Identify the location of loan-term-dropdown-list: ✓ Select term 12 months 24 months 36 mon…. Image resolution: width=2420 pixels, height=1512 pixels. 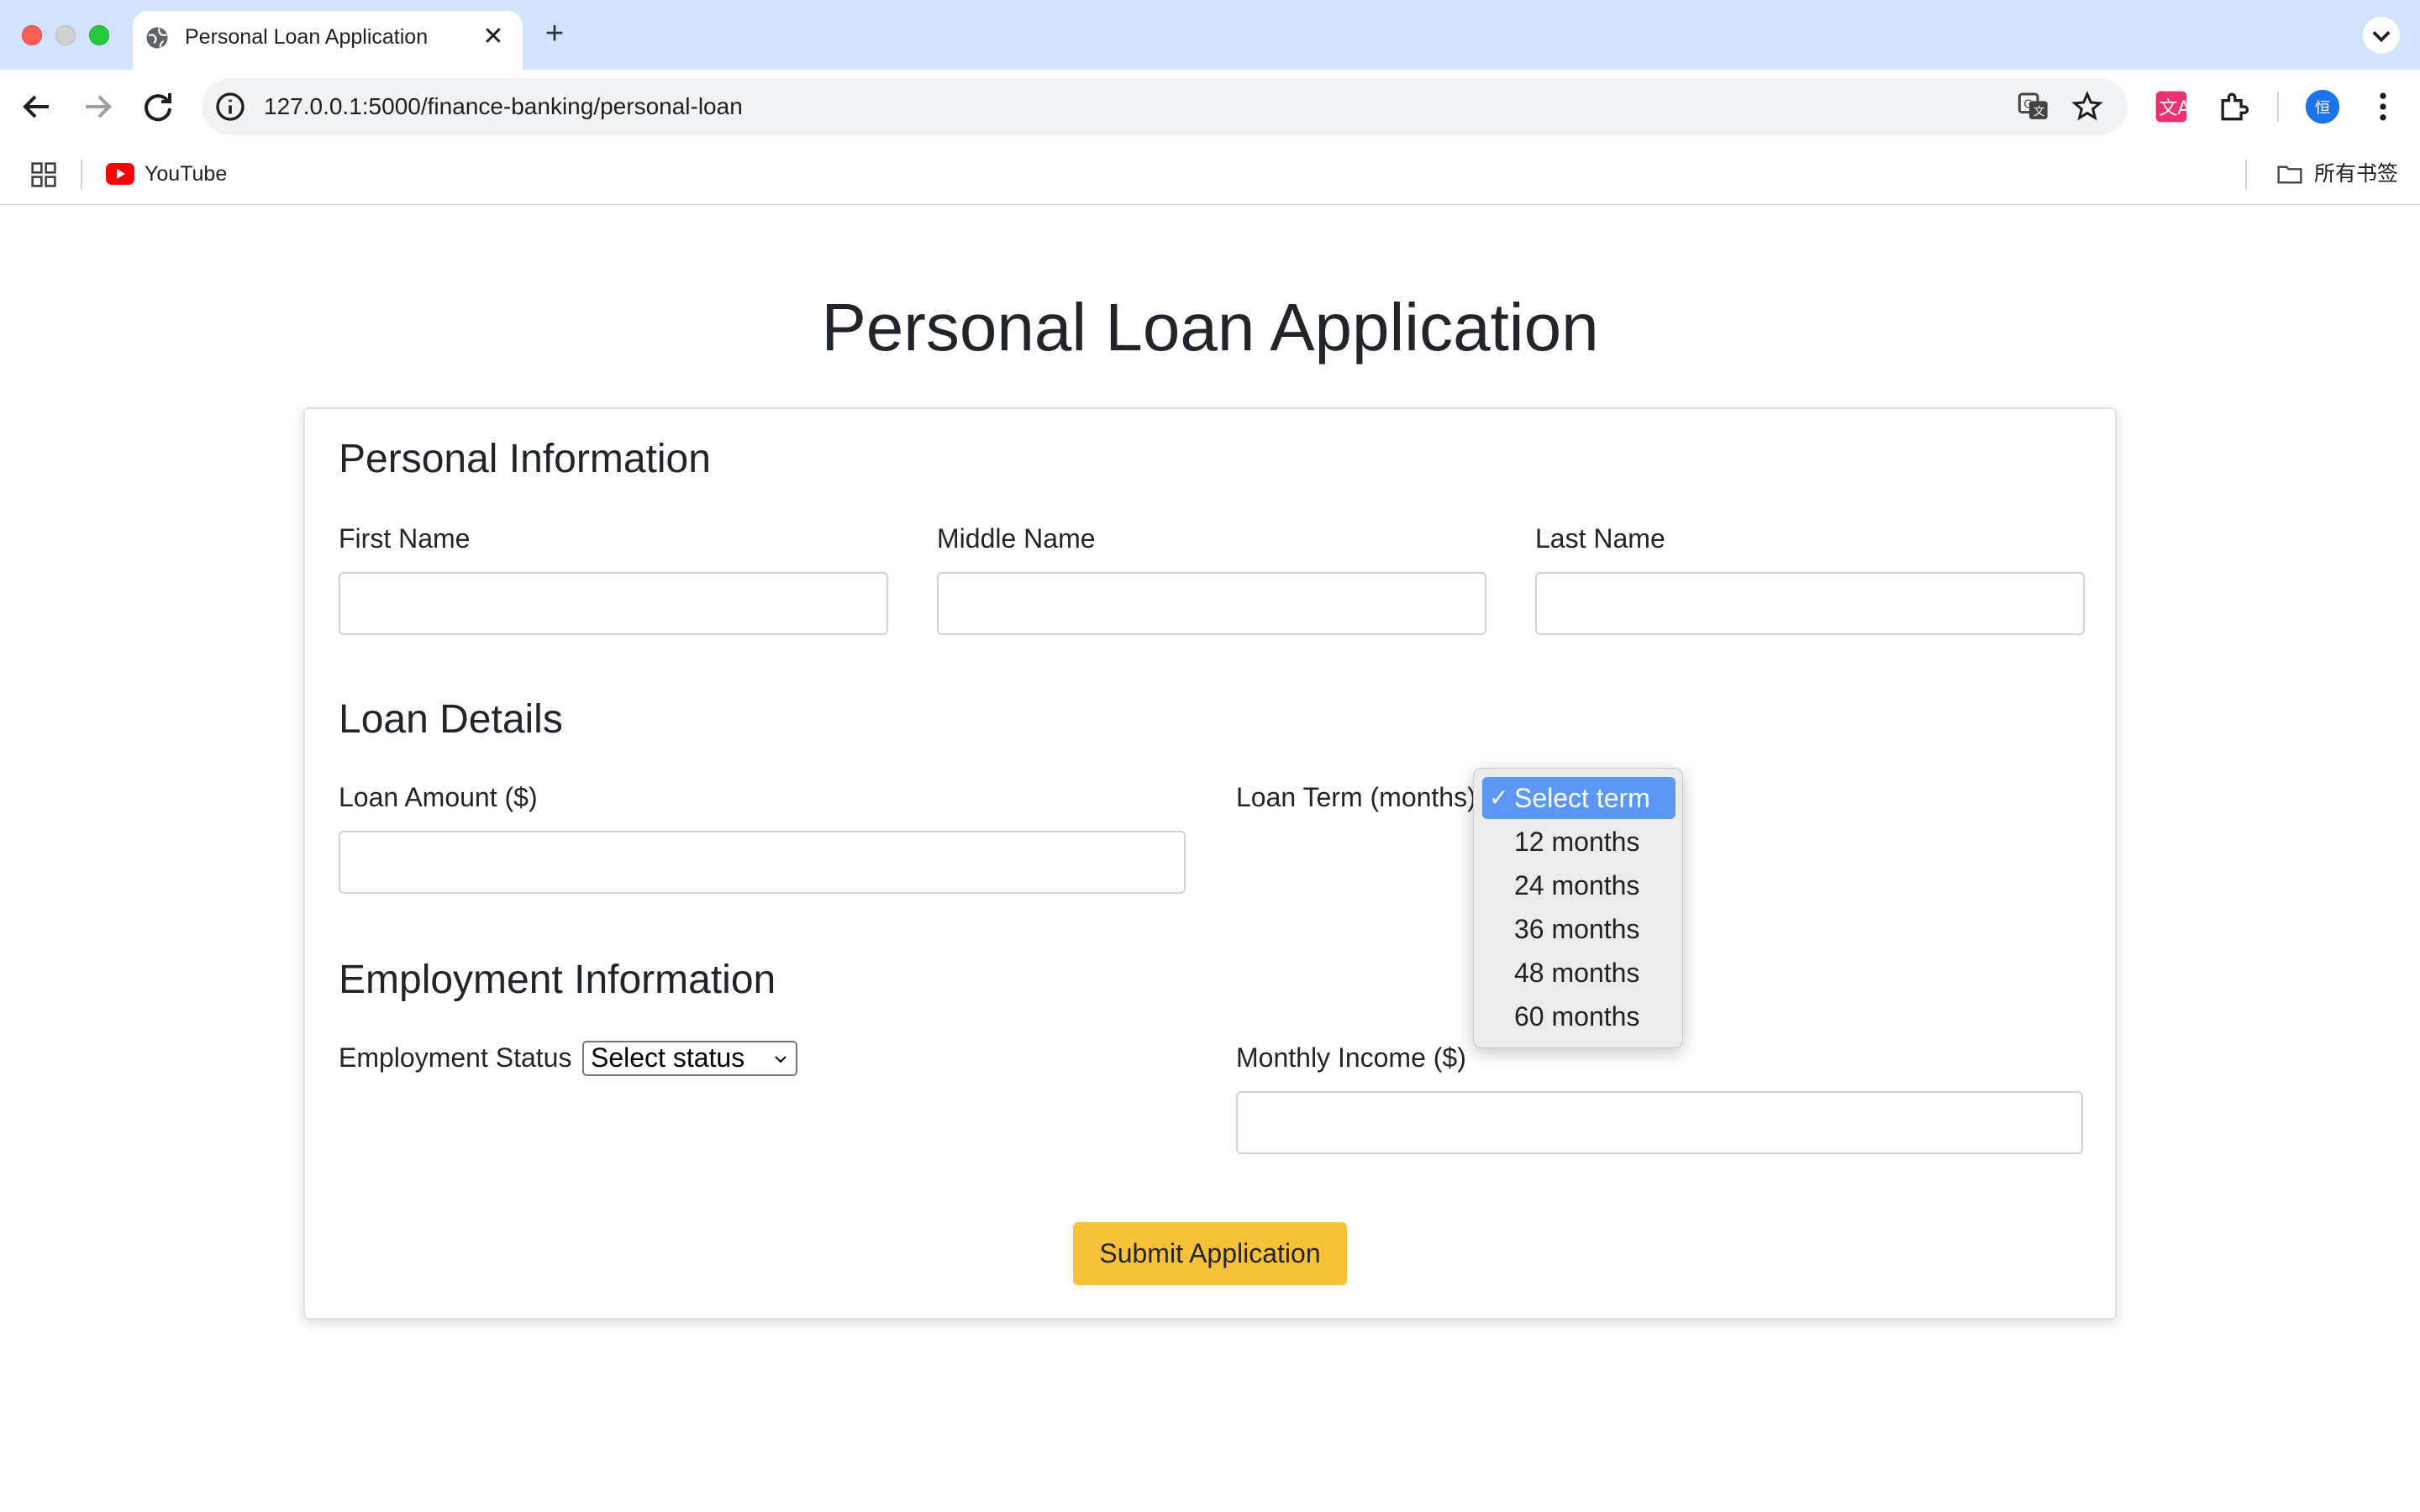
(1578, 908).